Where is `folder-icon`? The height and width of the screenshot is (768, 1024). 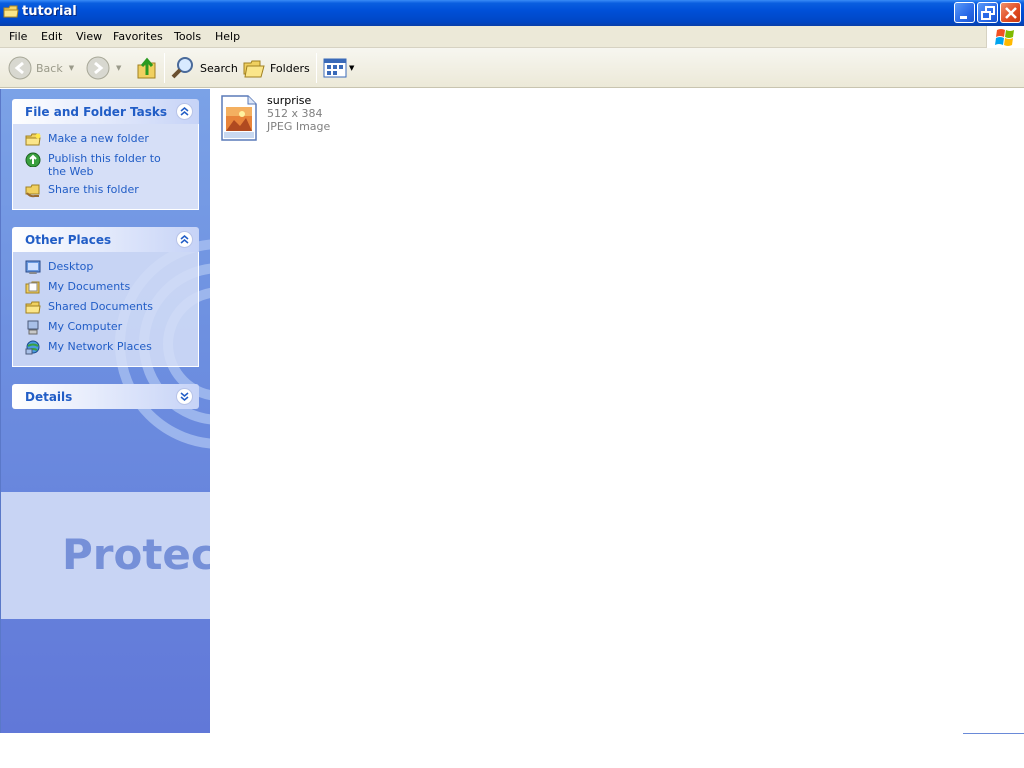 folder-icon is located at coordinates (11, 11).